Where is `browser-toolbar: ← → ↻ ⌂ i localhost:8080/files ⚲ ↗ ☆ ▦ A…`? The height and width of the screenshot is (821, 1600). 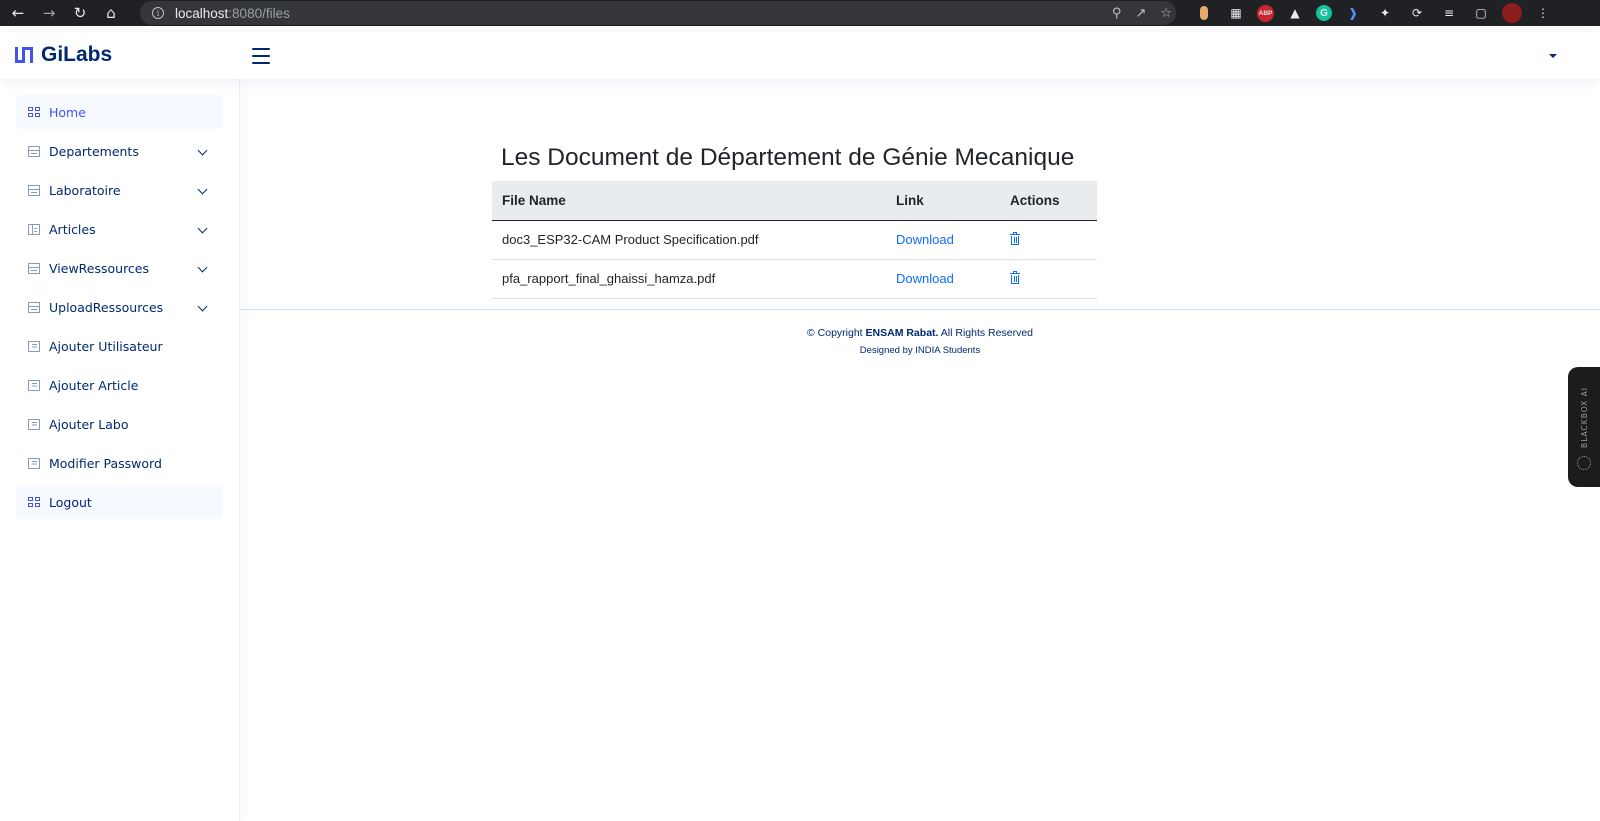 browser-toolbar: ← → ↻ ⌂ i localhost:8080/files ⚲ ↗ ☆ ▦ A… is located at coordinates (800, 13).